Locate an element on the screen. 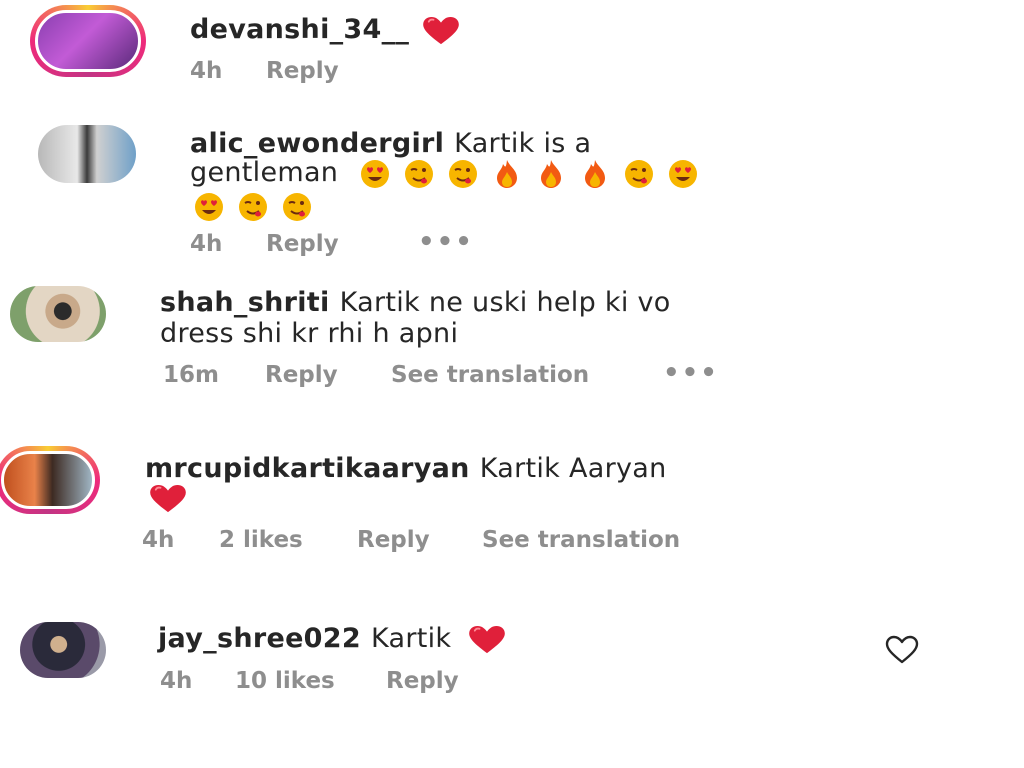  likes-count: 10 likes is located at coordinates (285, 681).